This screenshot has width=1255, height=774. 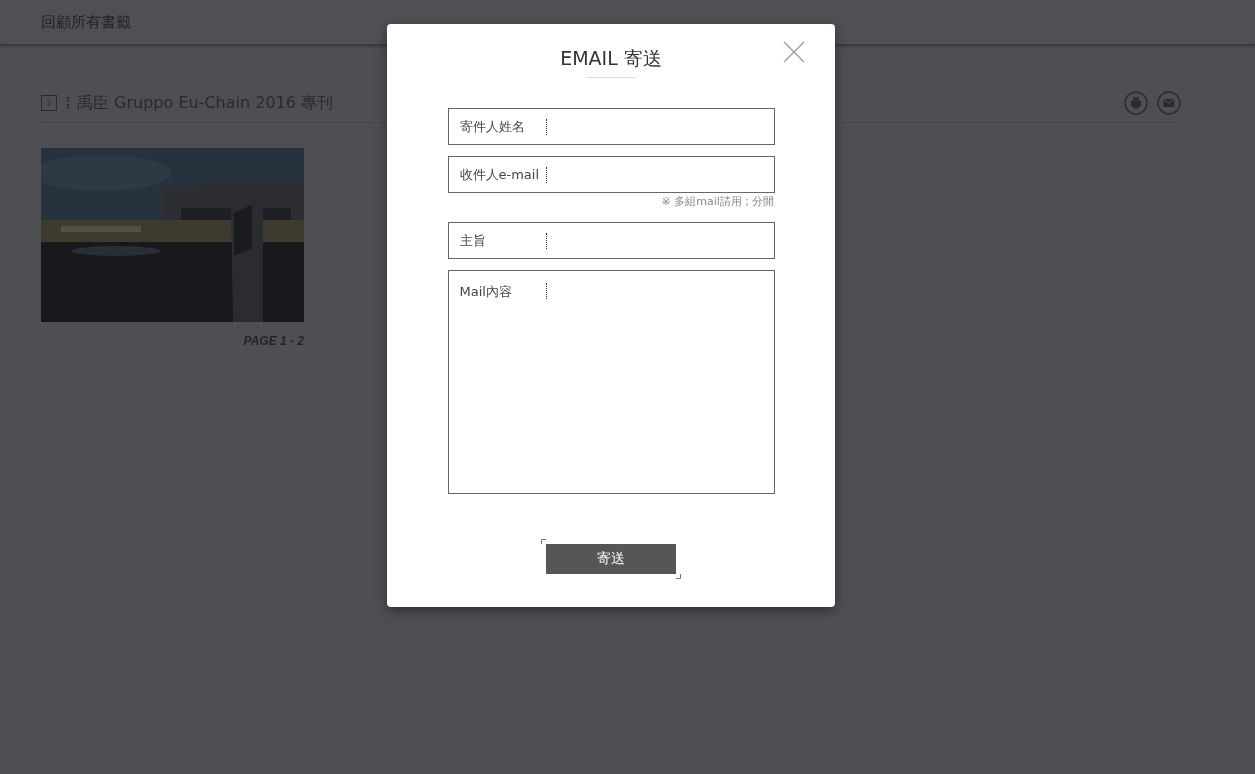 I want to click on mail-icon, so click(x=1169, y=103).